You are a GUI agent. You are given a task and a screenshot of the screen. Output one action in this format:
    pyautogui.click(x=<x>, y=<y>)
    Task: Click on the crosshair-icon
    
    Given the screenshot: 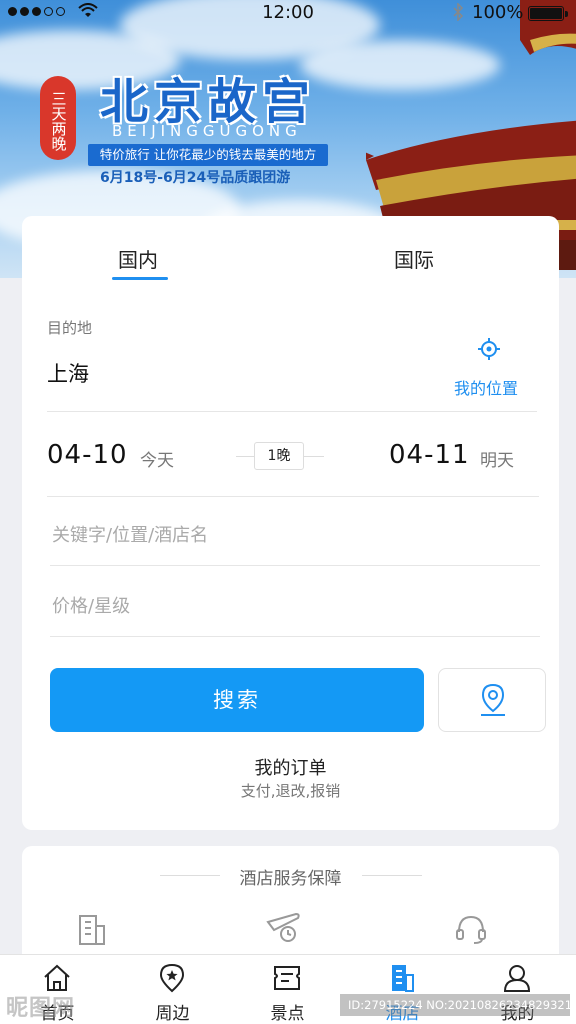 What is the action you would take?
    pyautogui.click(x=489, y=349)
    